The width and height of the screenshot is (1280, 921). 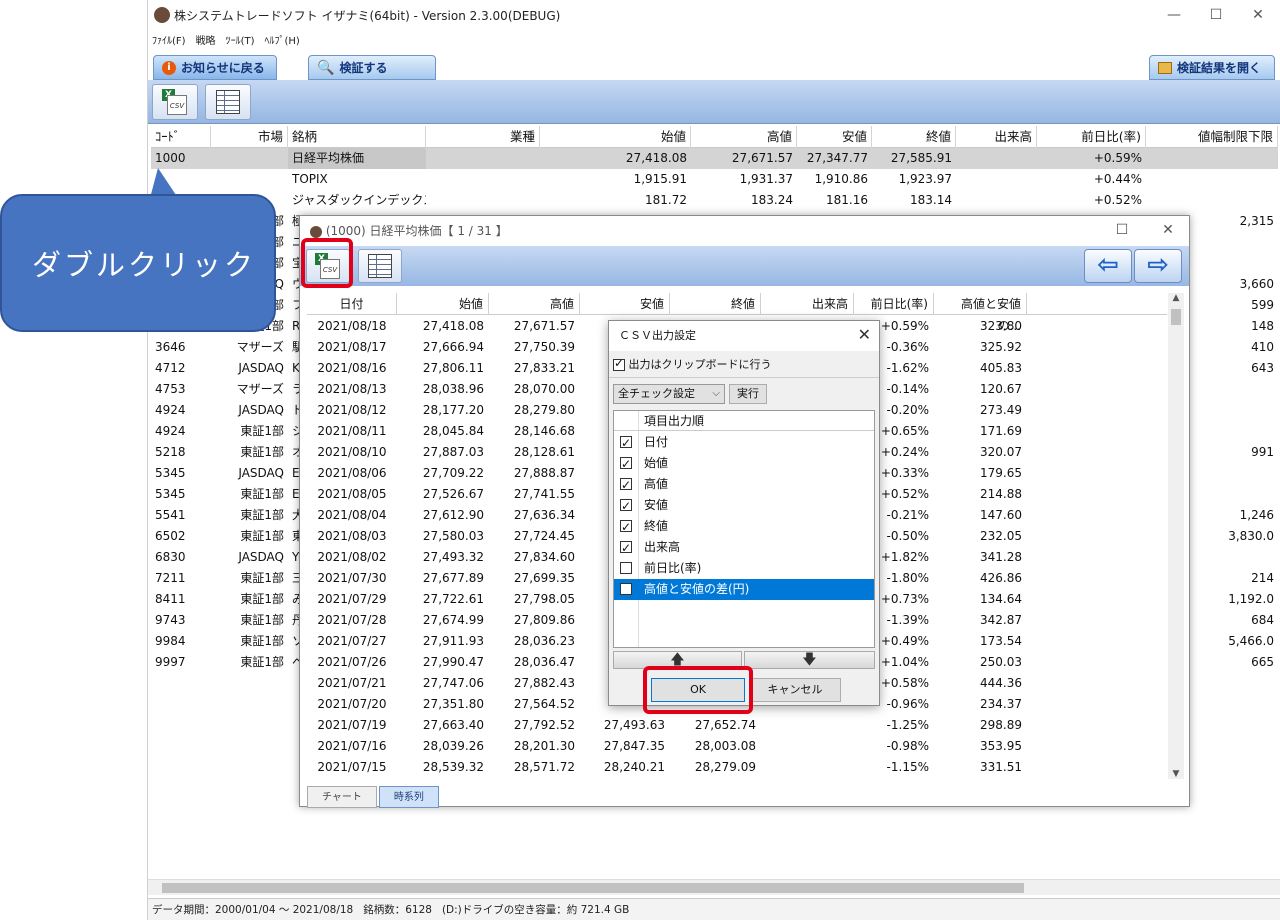 I want to click on list-item: 前日比(率), so click(x=744, y=568).